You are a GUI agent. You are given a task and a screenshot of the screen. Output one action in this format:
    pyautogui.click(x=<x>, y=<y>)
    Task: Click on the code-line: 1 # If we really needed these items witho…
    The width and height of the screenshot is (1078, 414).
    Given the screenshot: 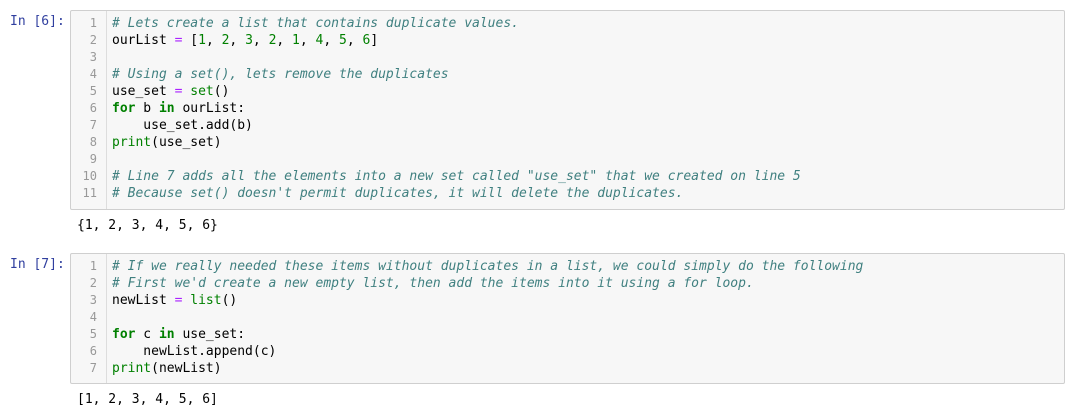 What is the action you would take?
    pyautogui.click(x=567, y=266)
    